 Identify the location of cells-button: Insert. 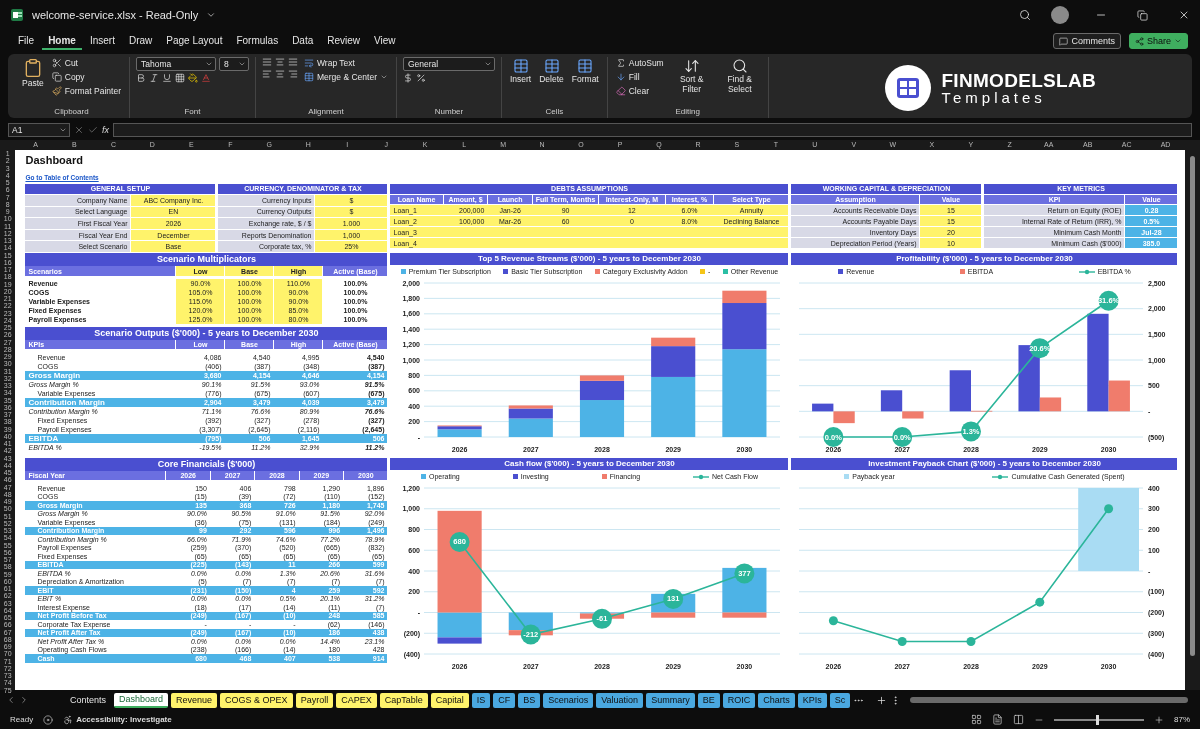
(520, 71).